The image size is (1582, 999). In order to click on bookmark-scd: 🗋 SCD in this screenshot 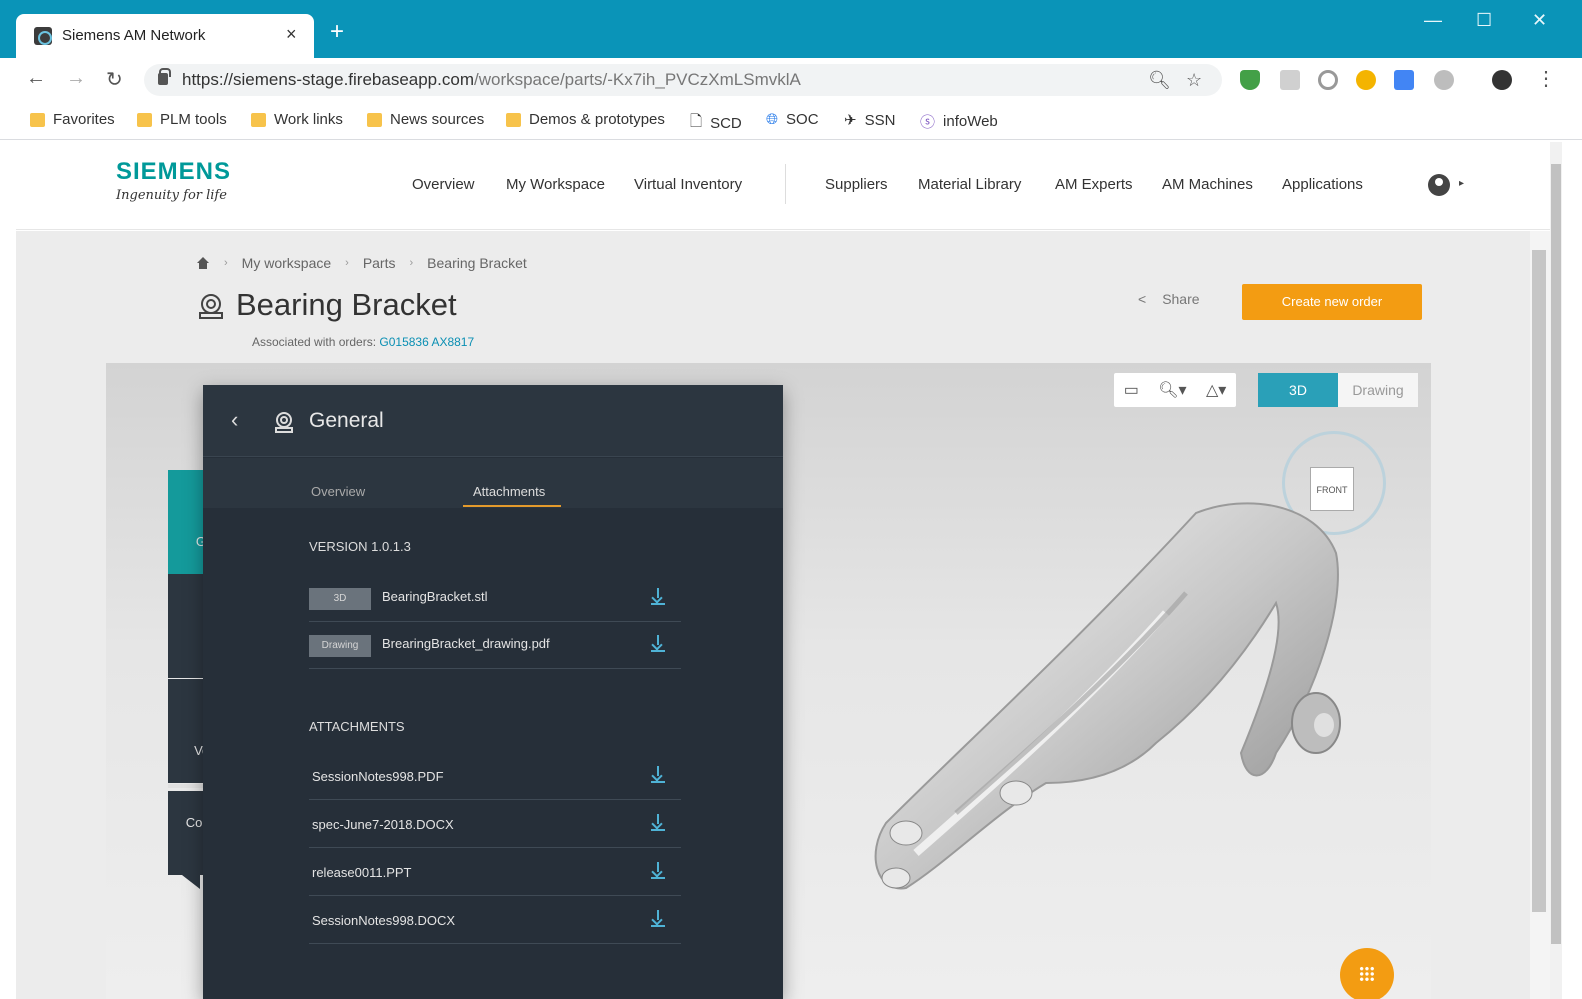, I will do `click(716, 123)`.